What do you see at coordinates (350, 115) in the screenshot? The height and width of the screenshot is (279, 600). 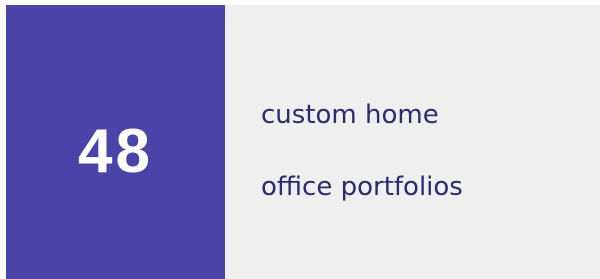 I see `stat-caption-line-1: custom home` at bounding box center [350, 115].